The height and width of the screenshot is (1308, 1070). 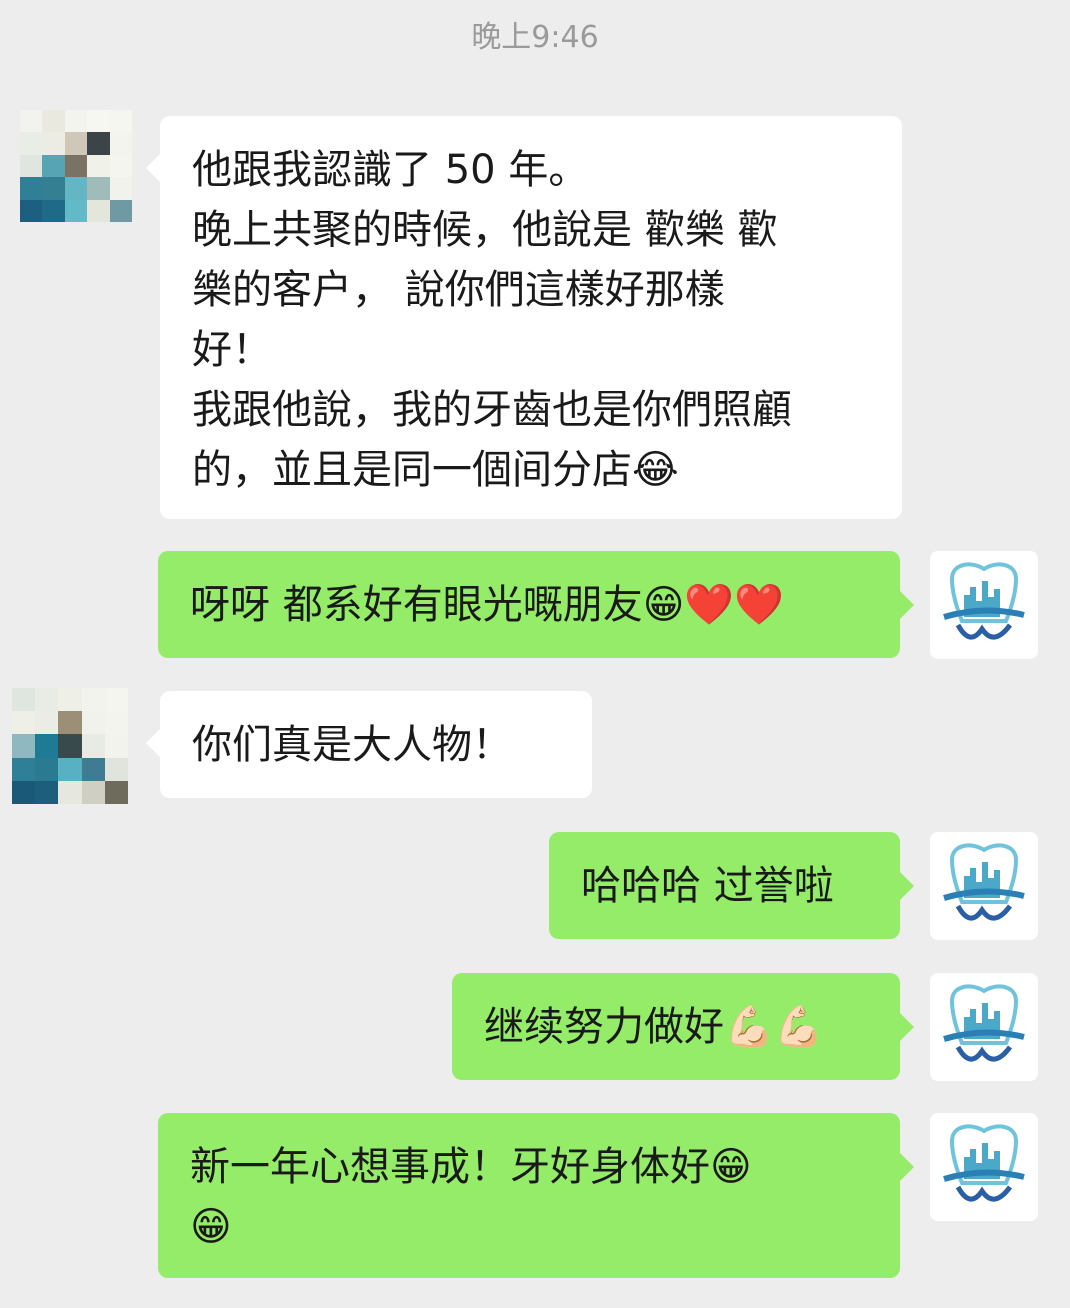 I want to click on message-line: 新一年心想事成！牙好身体好😁, so click(x=471, y=1167).